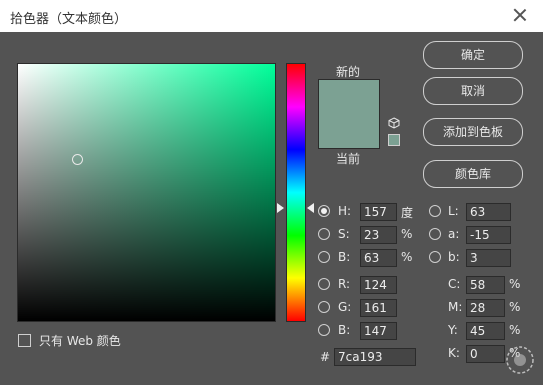 This screenshot has width=543, height=385. What do you see at coordinates (378, 331) in the screenshot?
I see `b-rgb-input: 147` at bounding box center [378, 331].